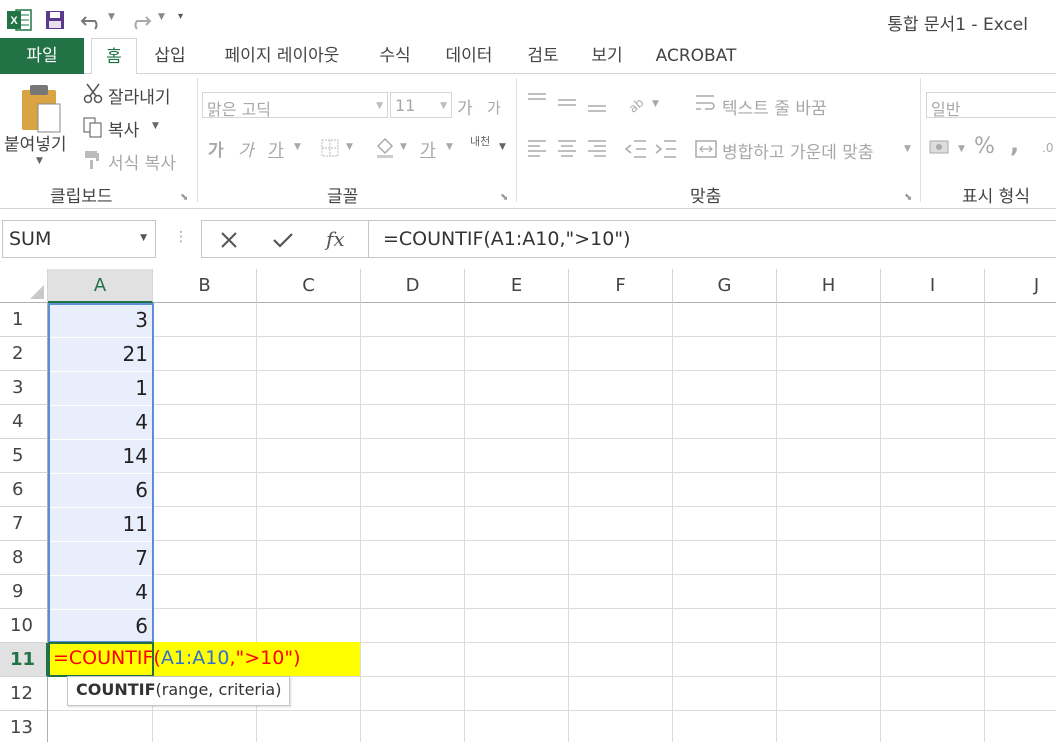 This screenshot has height=742, width=1056. I want to click on row-header-2: 2, so click(24, 354).